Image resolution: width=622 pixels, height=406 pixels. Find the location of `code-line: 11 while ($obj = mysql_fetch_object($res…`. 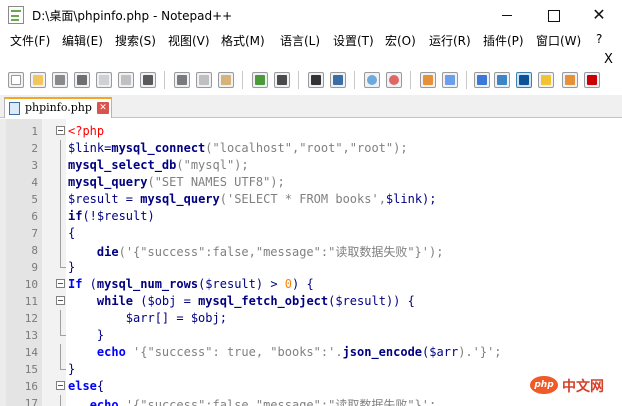

code-line: 11 while ($obj = mysql_fetch_object($res… is located at coordinates (314, 301).